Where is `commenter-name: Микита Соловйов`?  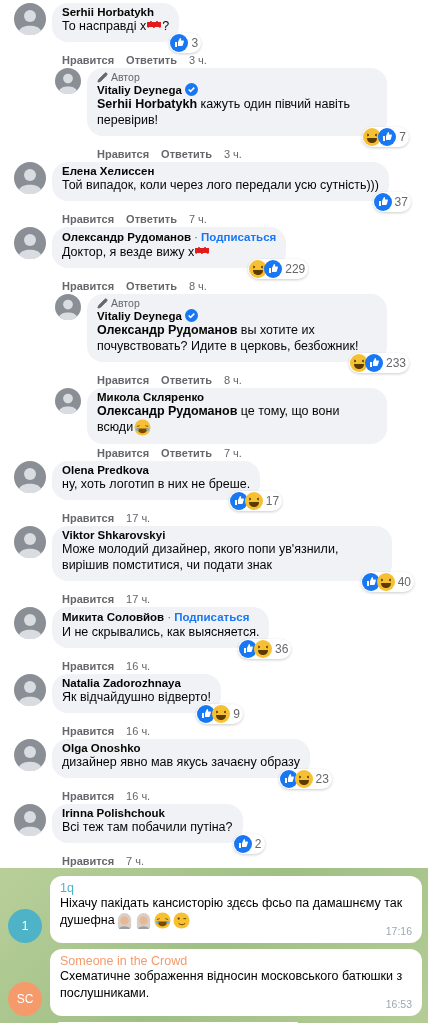 commenter-name: Микита Соловйов is located at coordinates (113, 617).